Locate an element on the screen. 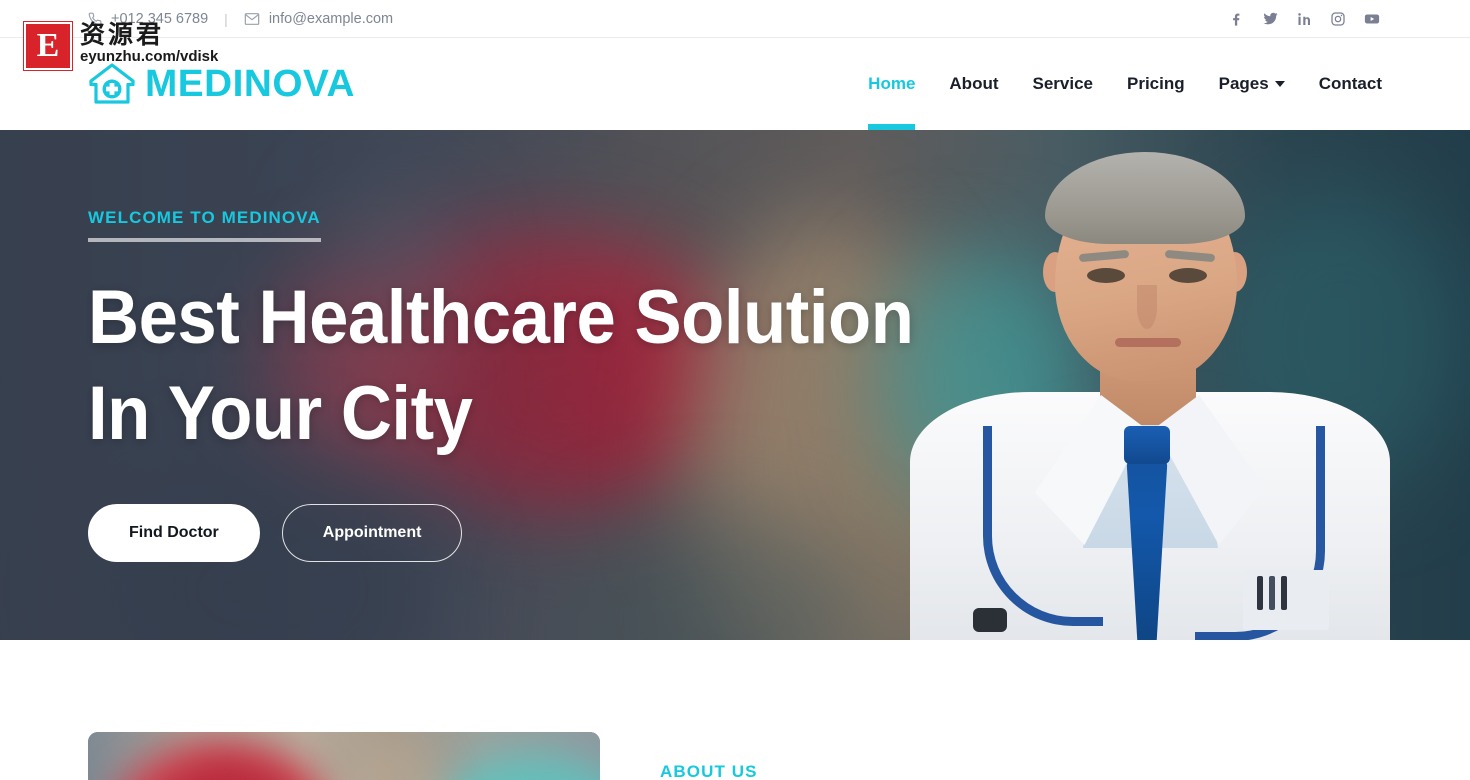  brand-logo: MEDINOVA is located at coordinates (222, 84).